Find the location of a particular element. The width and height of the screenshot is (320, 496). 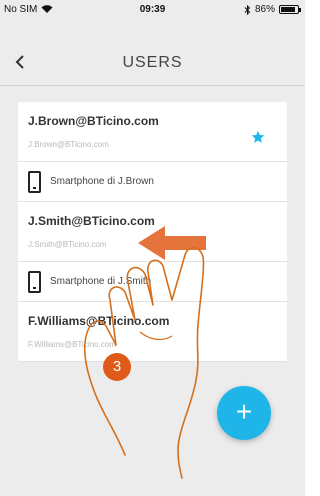

bluetooth-icon is located at coordinates (247, 9).